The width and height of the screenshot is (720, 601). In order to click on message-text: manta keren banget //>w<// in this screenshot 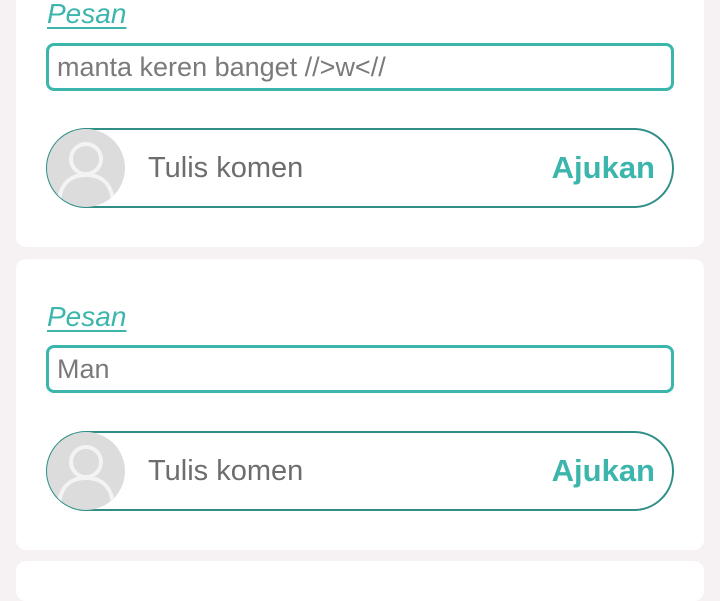, I will do `click(221, 66)`.